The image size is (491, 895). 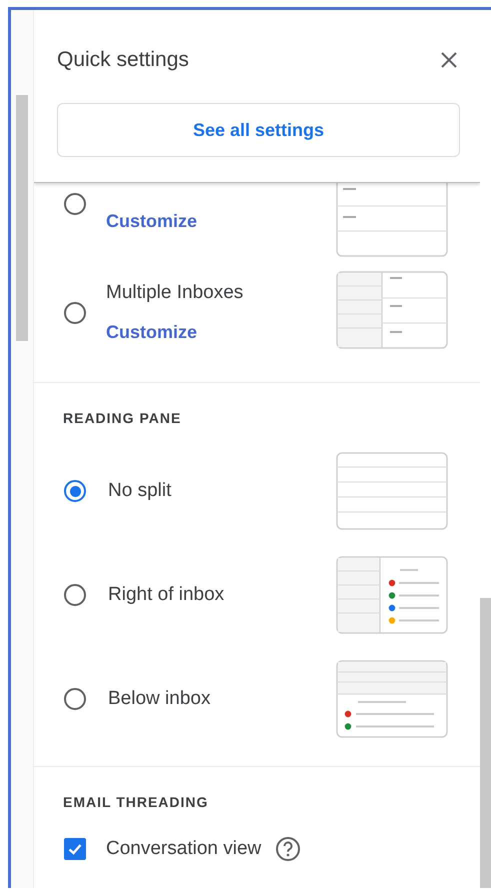 I want to click on option-label: Right of inbox, so click(x=167, y=595).